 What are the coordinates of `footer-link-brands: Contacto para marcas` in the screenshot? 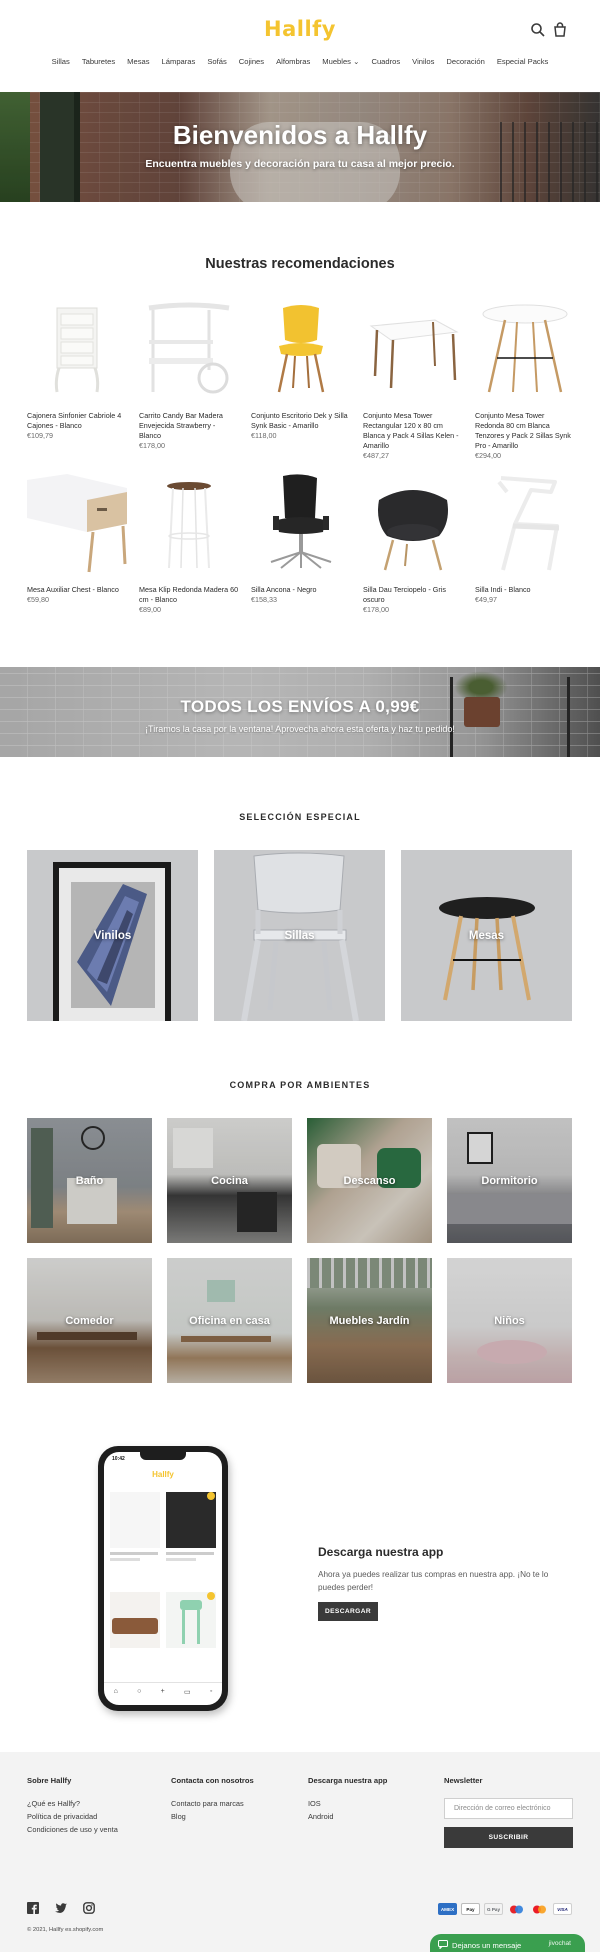 It's located at (212, 1803).